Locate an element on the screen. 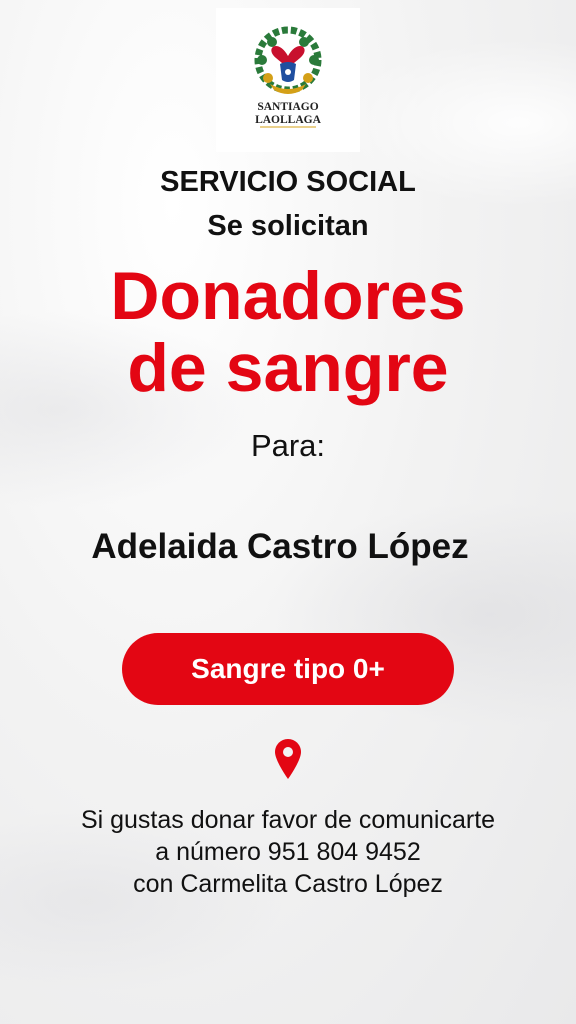 This screenshot has width=576, height=1024. logo: SANTIAGO LAOLLAGA is located at coordinates (288, 80).